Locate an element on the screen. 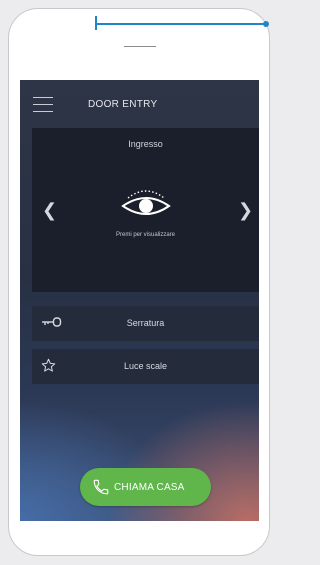  lock-button: Serratura is located at coordinates (145, 323).